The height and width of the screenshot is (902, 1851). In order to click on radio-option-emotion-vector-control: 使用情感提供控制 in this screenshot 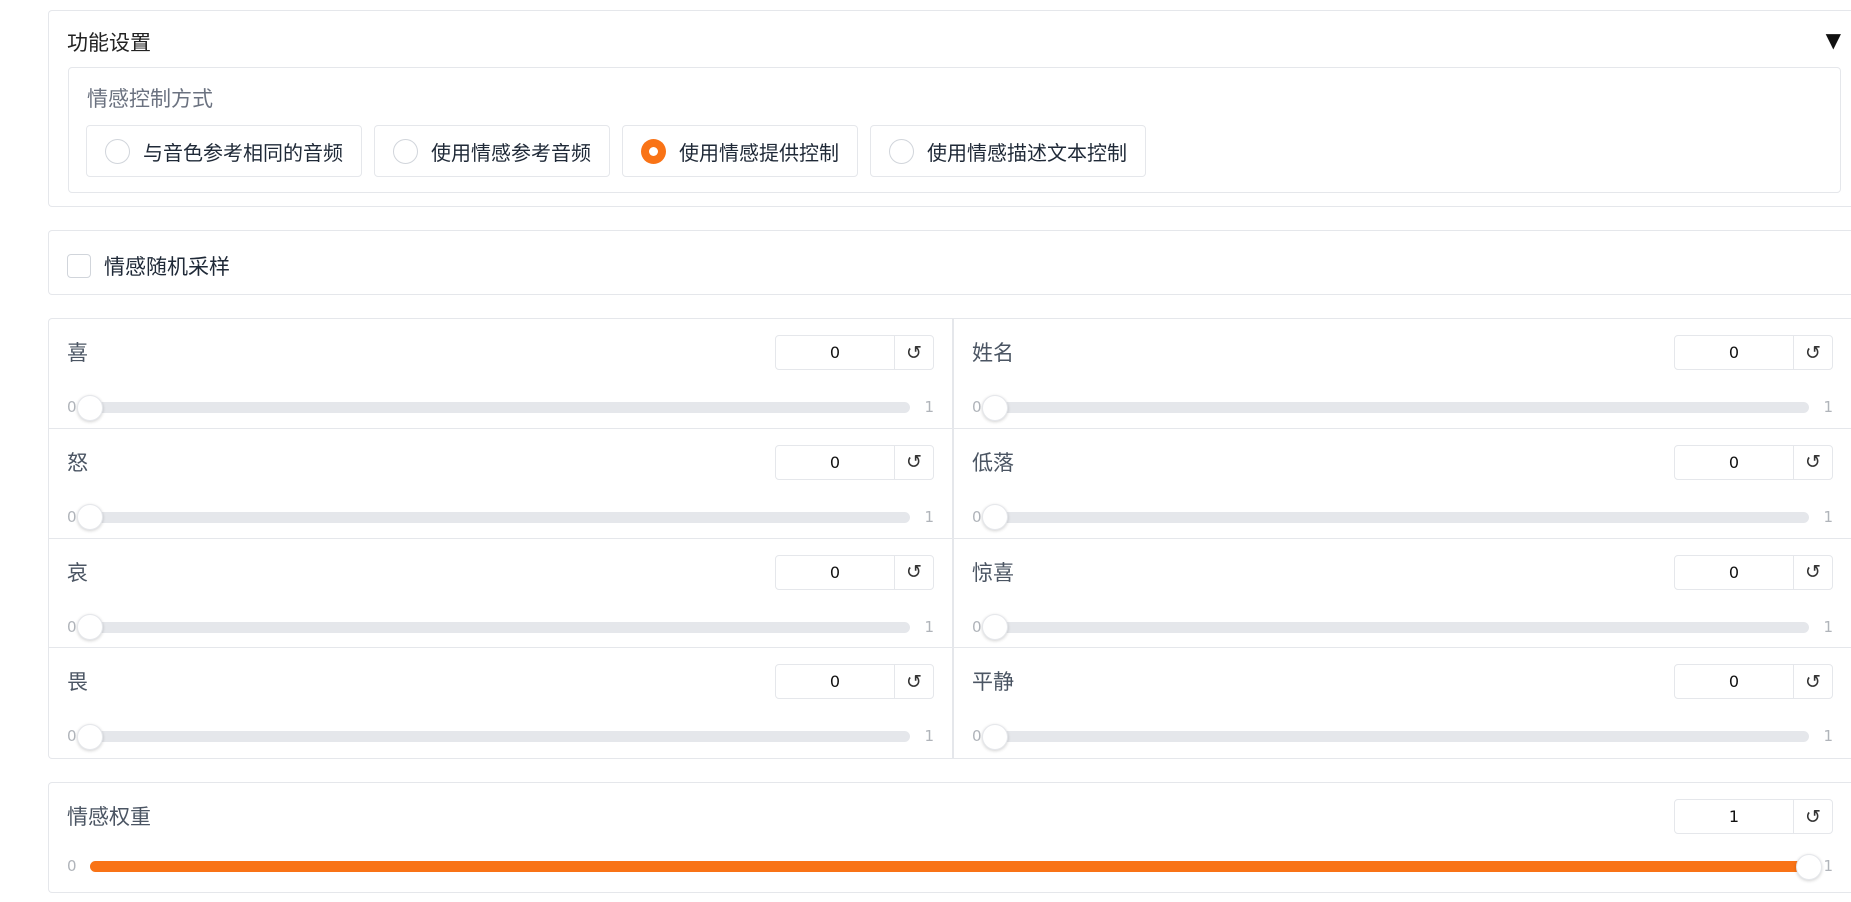, I will do `click(740, 151)`.